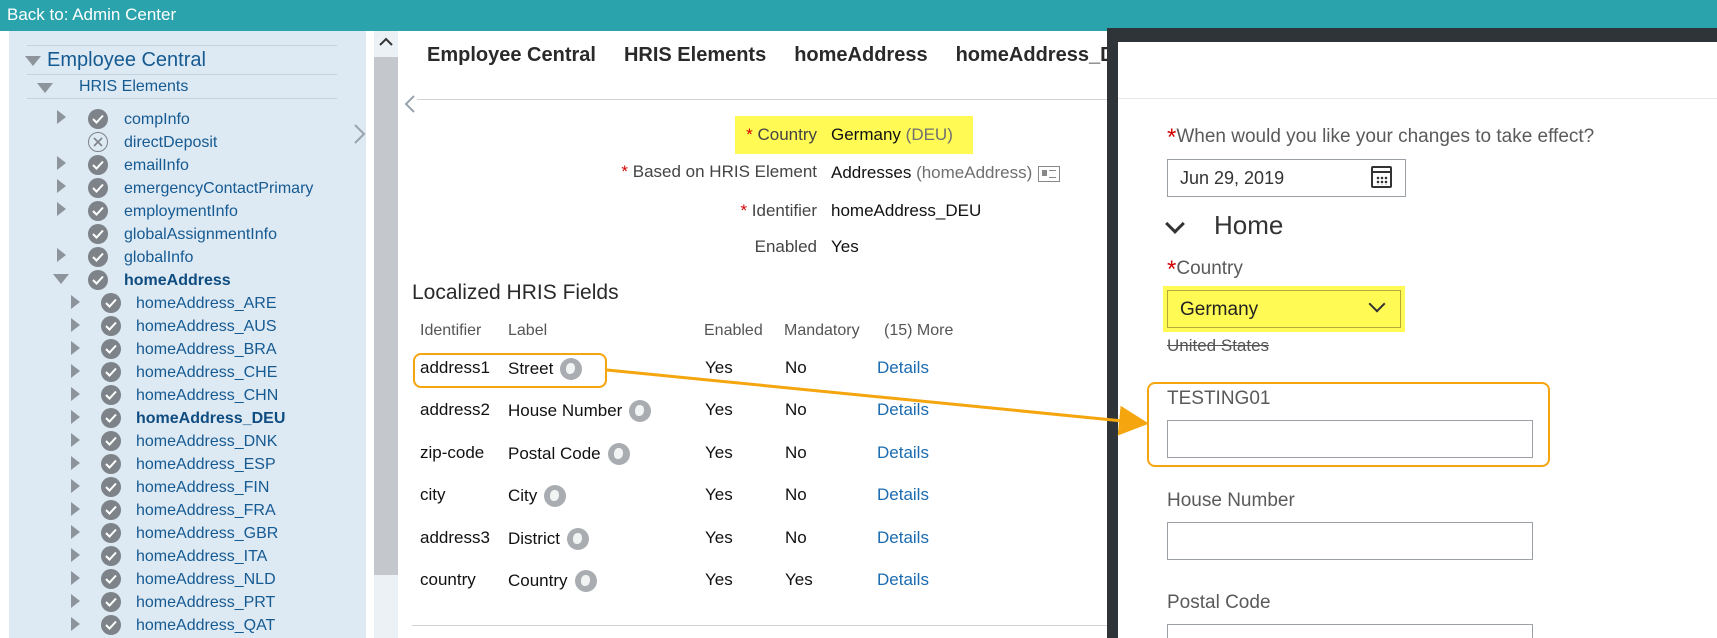 Image resolution: width=1717 pixels, height=638 pixels. What do you see at coordinates (202, 487) in the screenshot?
I see `tree-item-homeaddress-fin: homeAddress_FIN` at bounding box center [202, 487].